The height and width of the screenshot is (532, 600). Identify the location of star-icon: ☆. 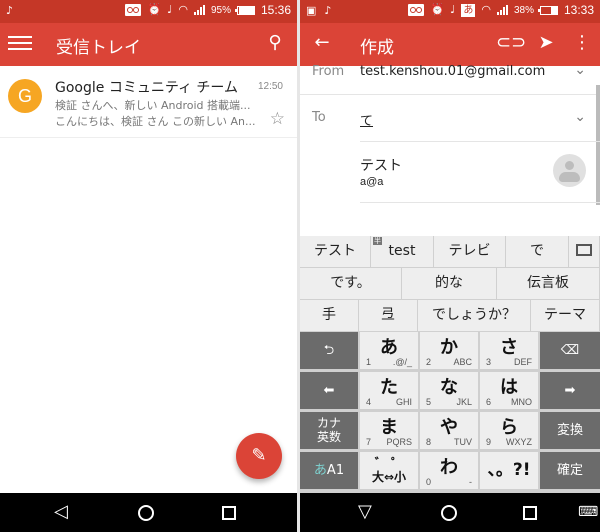
(277, 119).